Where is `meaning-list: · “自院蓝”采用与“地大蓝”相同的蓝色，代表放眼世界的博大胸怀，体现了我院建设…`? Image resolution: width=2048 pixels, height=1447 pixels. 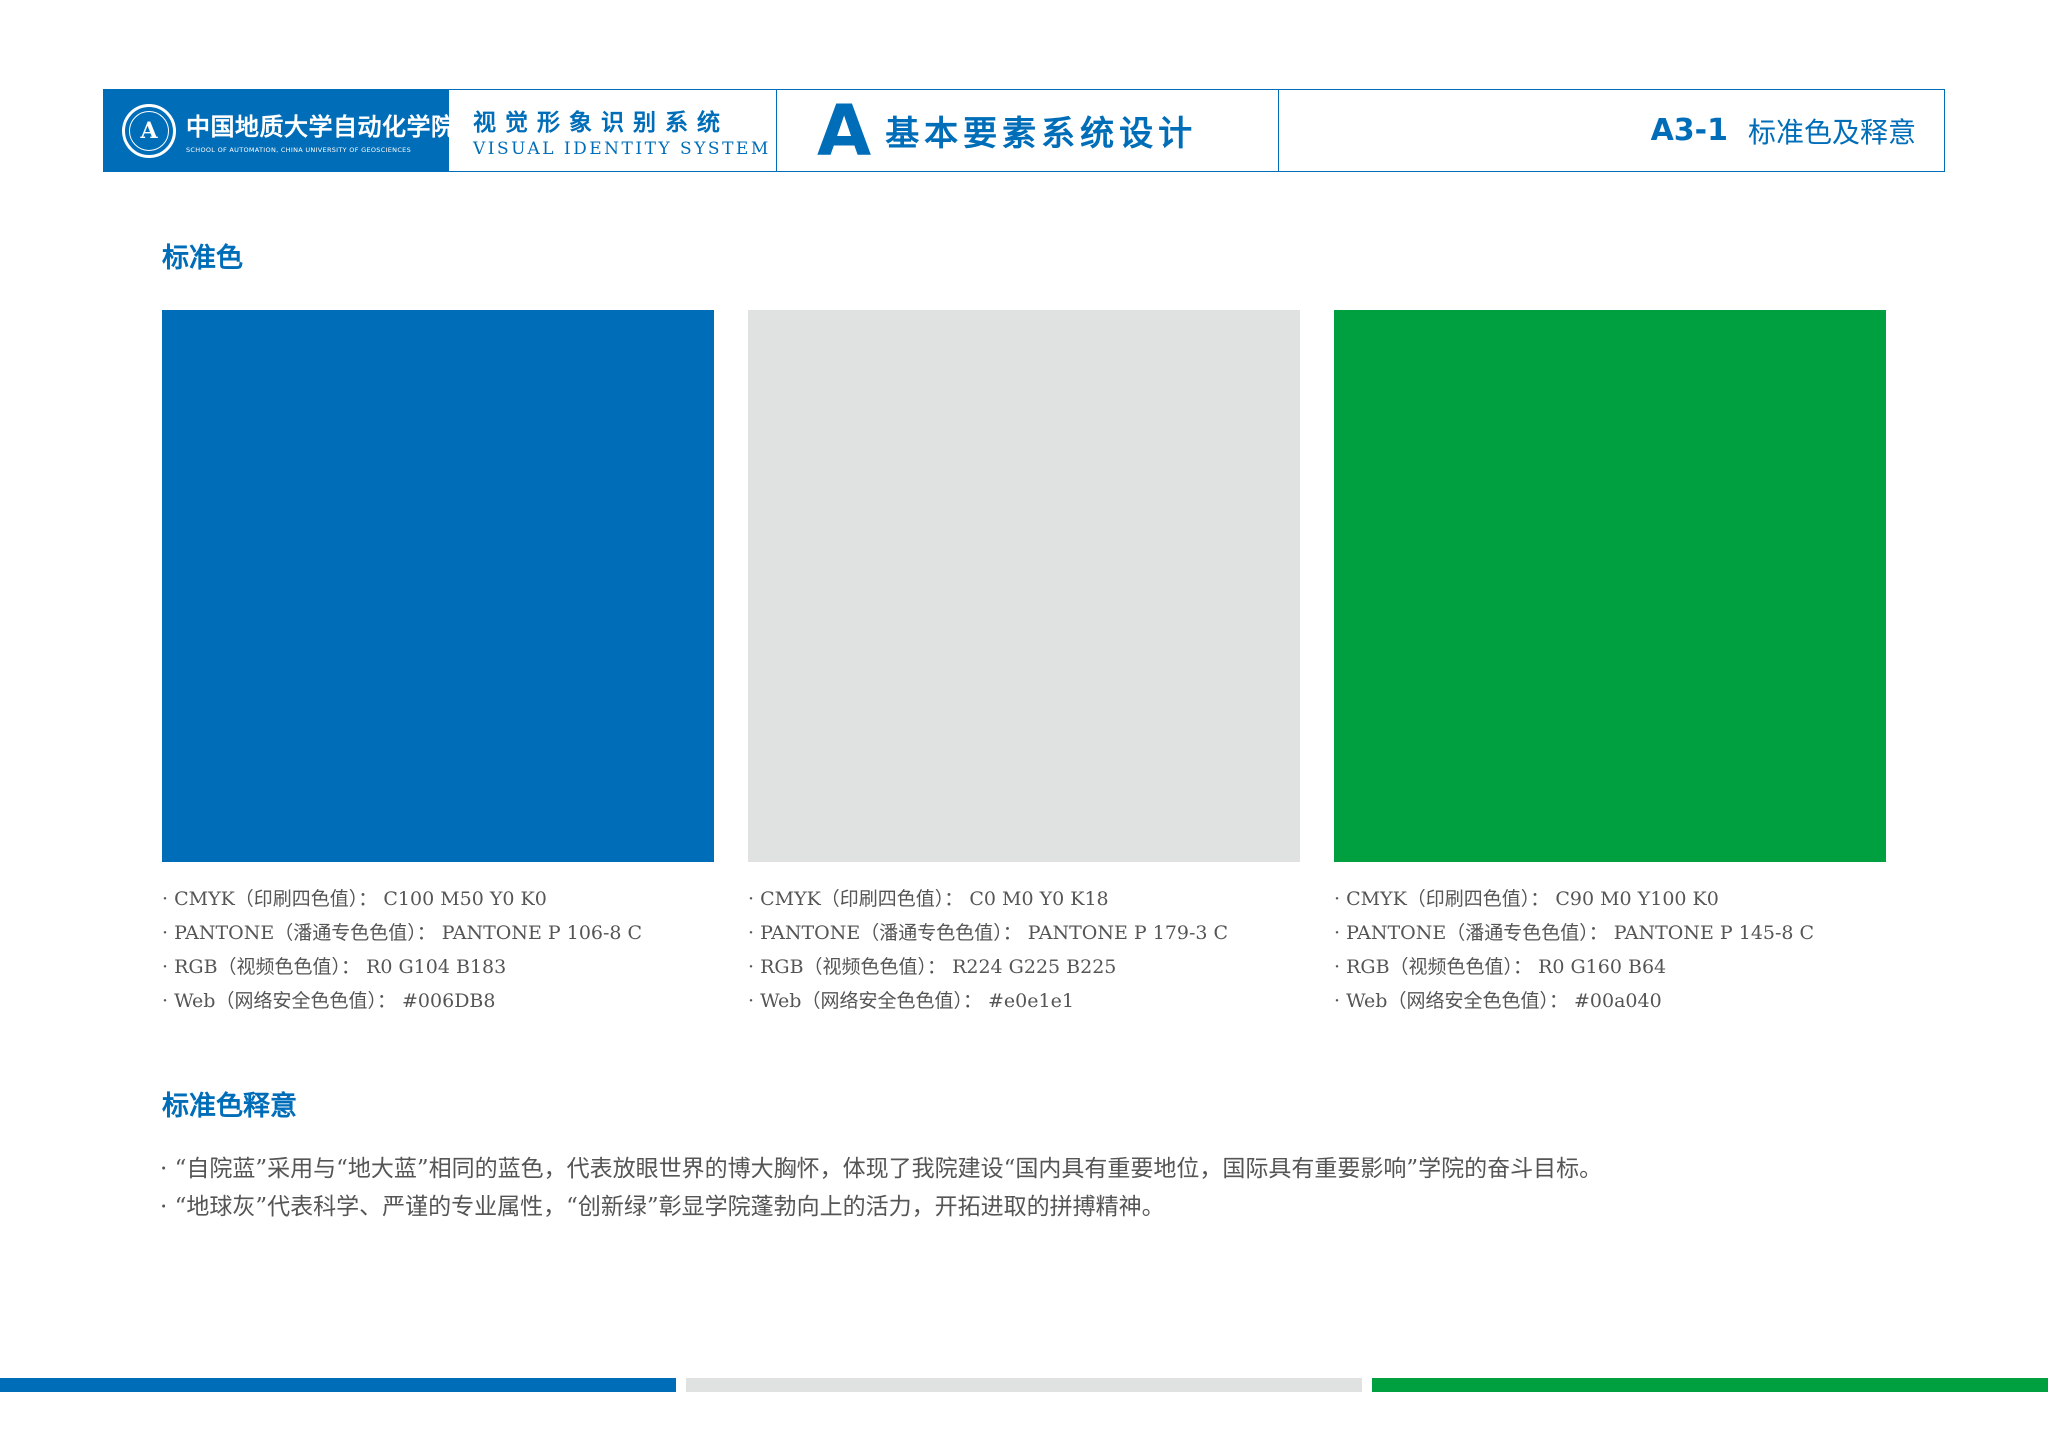
meaning-list: · “自院蓝”采用与“地大蓝”相同的蓝色，代表放眼世界的博大胸怀，体现了我院建设… is located at coordinates (881, 1188).